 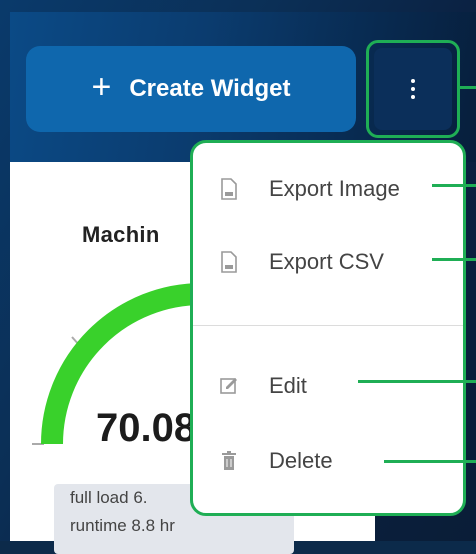 I want to click on gauge-value: 70.08, so click(x=146, y=428).